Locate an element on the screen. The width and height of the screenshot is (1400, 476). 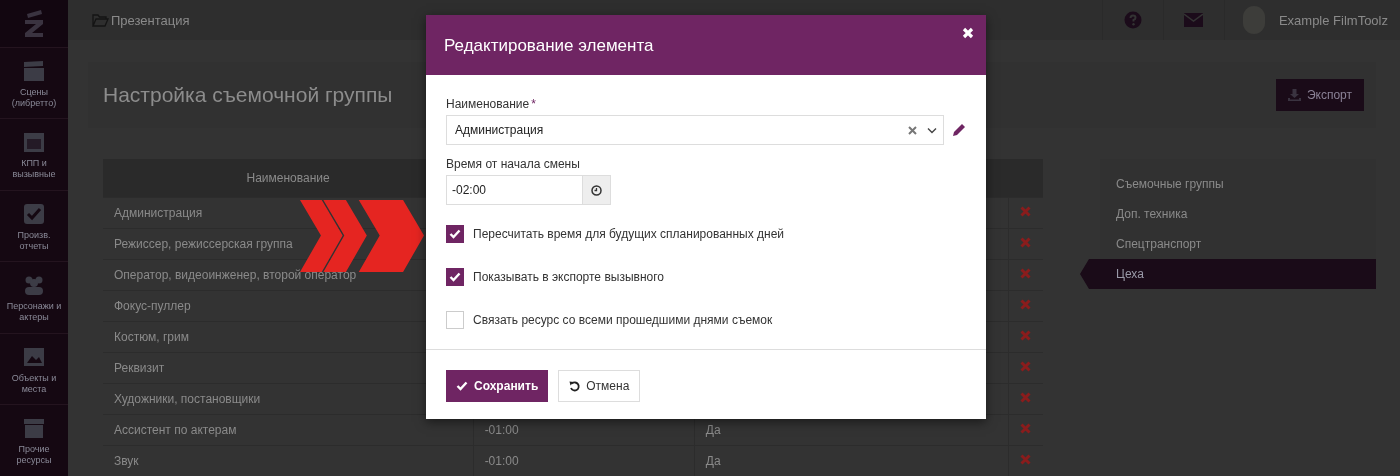
cancel-button: Отмена is located at coordinates (599, 386).